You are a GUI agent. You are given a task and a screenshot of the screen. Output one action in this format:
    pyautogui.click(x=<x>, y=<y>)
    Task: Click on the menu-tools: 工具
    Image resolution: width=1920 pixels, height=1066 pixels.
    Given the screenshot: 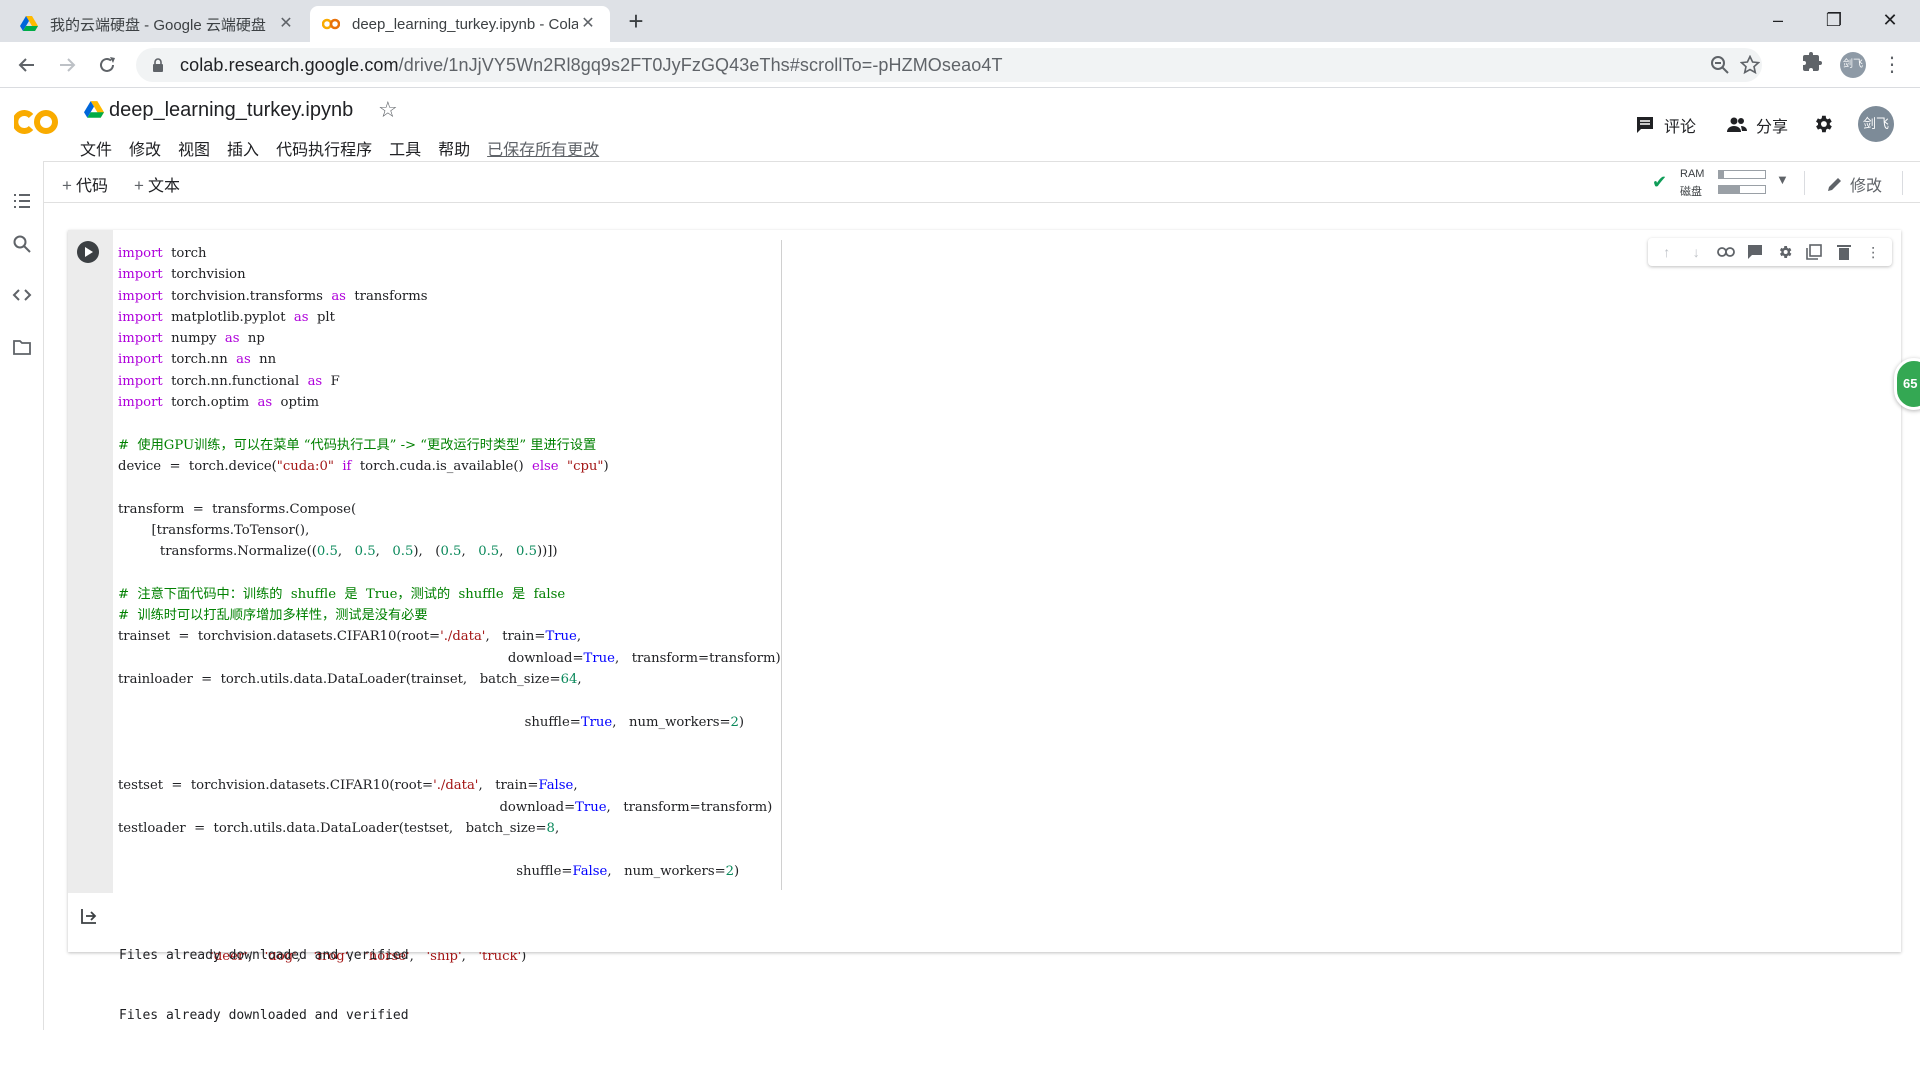 What is the action you would take?
    pyautogui.click(x=405, y=148)
    